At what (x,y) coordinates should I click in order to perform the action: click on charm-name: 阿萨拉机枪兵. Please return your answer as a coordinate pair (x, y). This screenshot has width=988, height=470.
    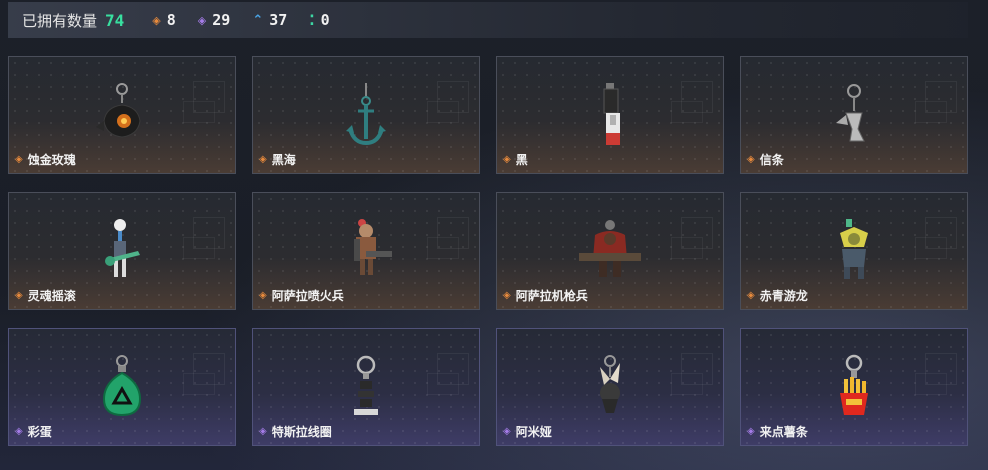
    Looking at the image, I should click on (551, 296).